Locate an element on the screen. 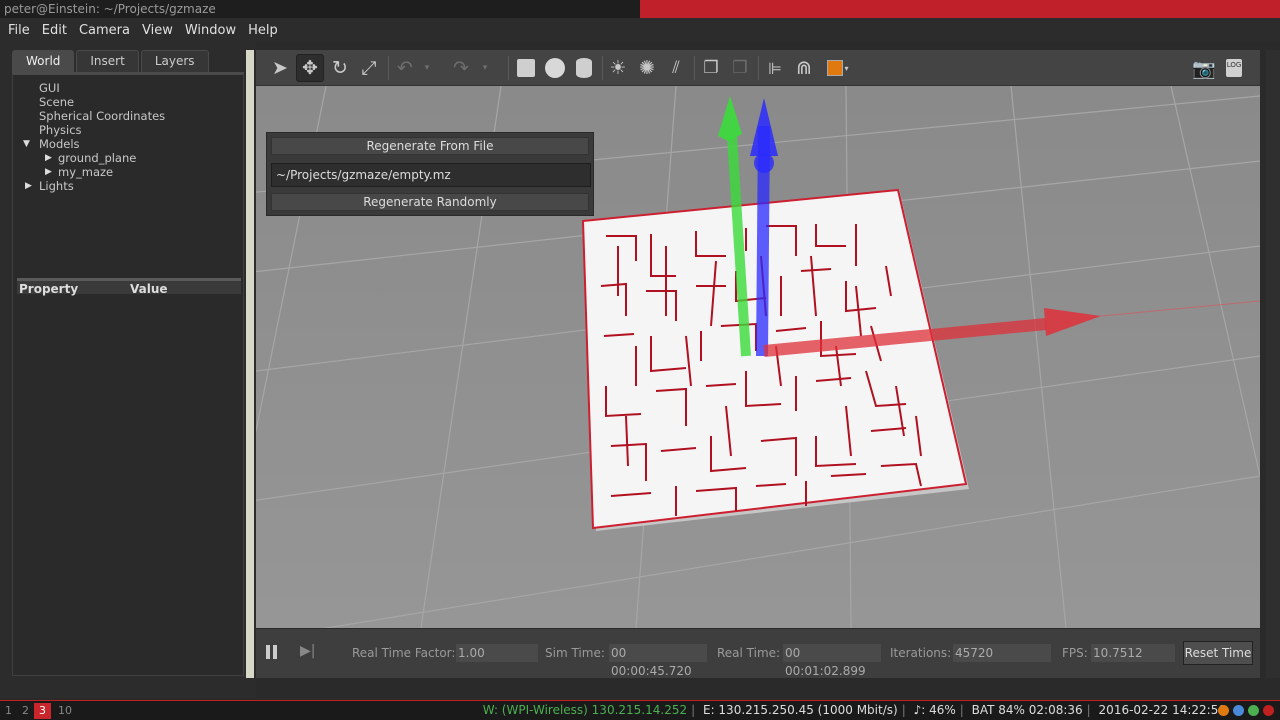 Image resolution: width=1280 pixels, height=720 pixels. expanded-arrow-icon: ▼ is located at coordinates (26, 144).